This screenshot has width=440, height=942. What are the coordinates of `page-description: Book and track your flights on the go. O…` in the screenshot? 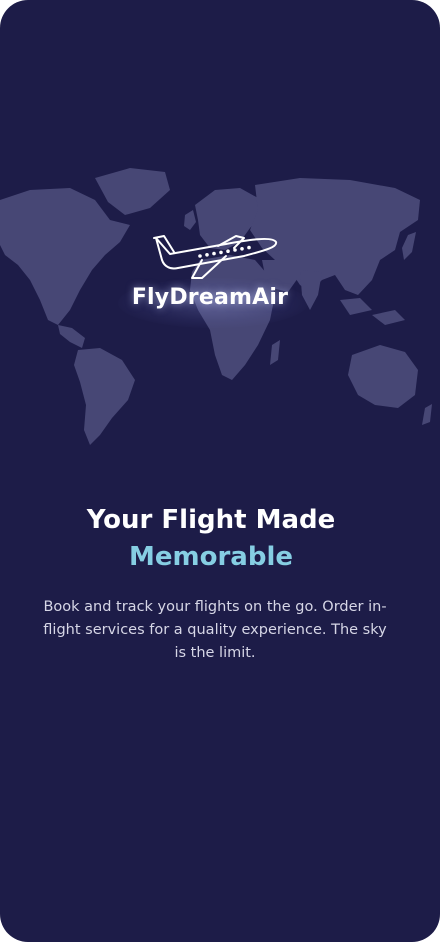 It's located at (215, 630).